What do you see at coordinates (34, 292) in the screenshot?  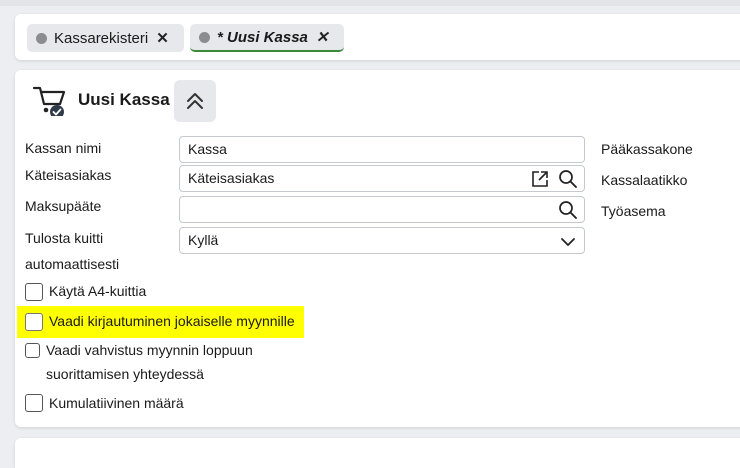 I see `kayta-a4-checkbox` at bounding box center [34, 292].